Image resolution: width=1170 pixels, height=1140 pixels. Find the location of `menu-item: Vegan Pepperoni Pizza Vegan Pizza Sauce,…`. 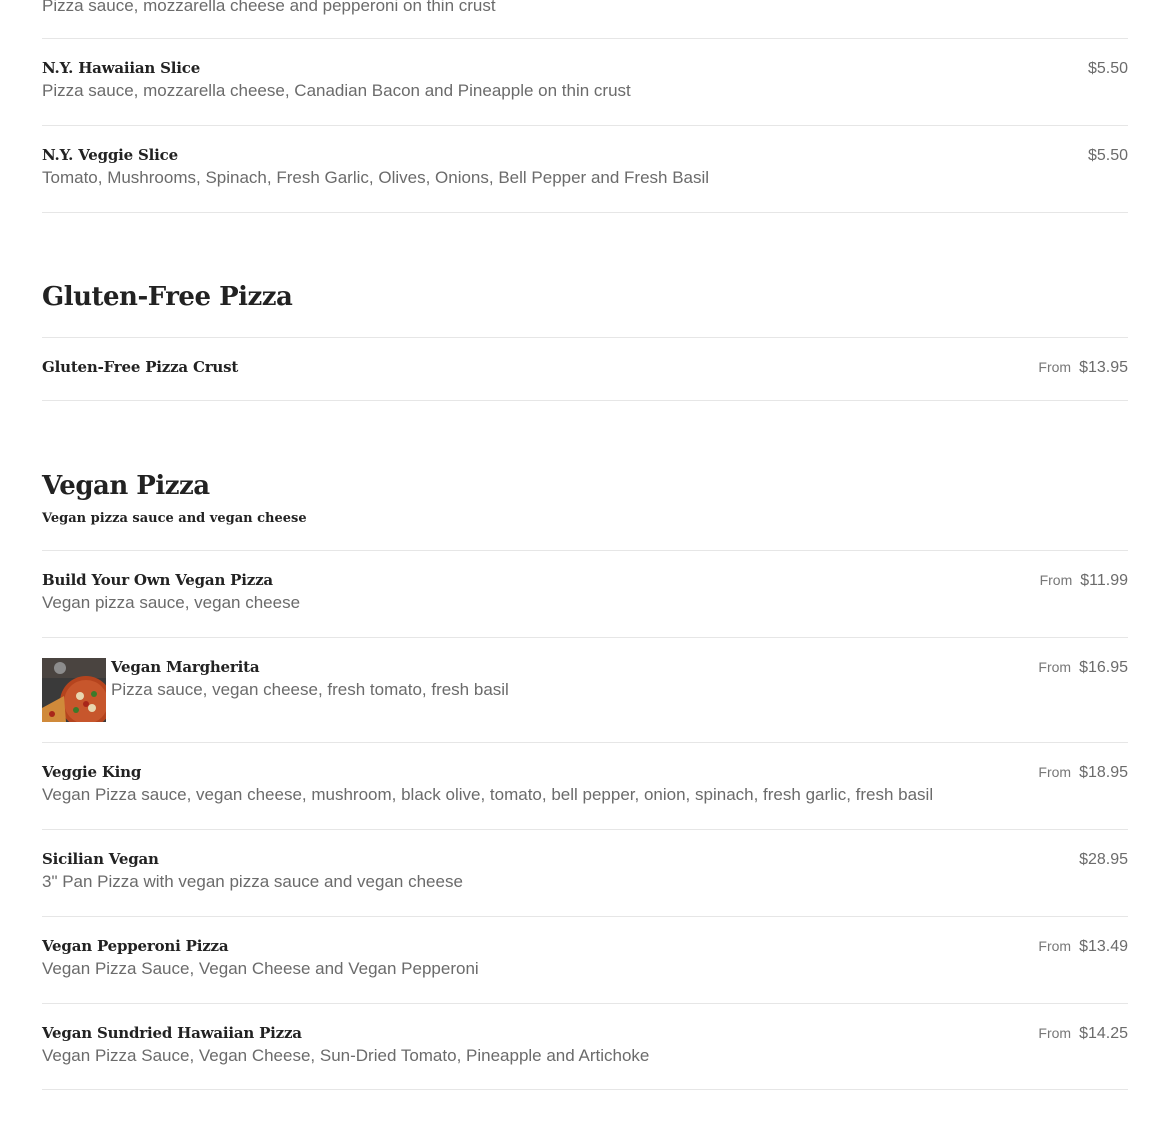

menu-item: Vegan Pepperoni Pizza Vegan Pizza Sauce,… is located at coordinates (585, 960).